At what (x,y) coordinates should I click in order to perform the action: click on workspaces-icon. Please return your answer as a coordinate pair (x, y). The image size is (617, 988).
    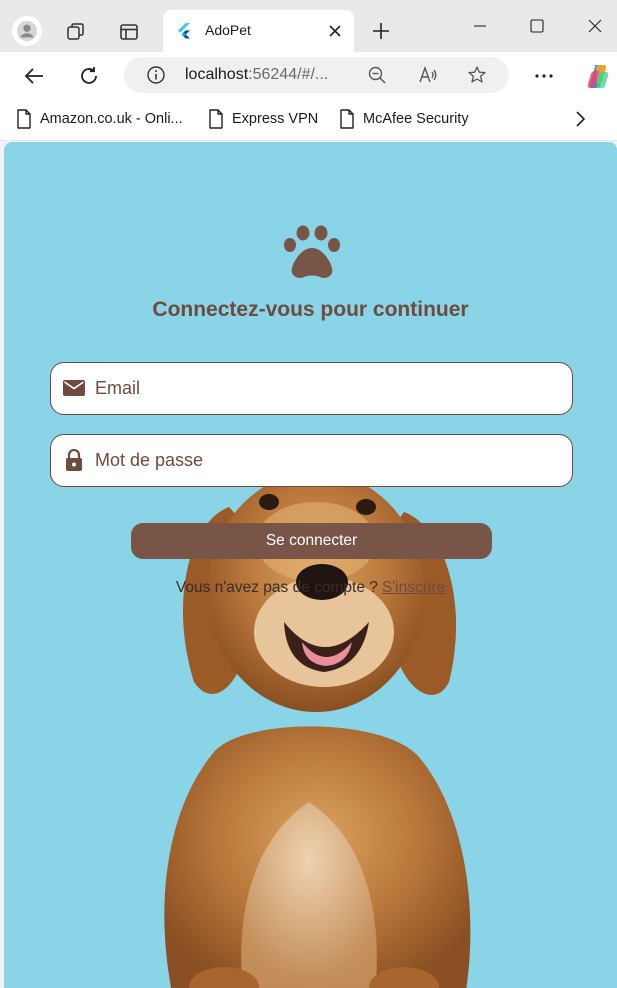
    Looking at the image, I should click on (76, 32).